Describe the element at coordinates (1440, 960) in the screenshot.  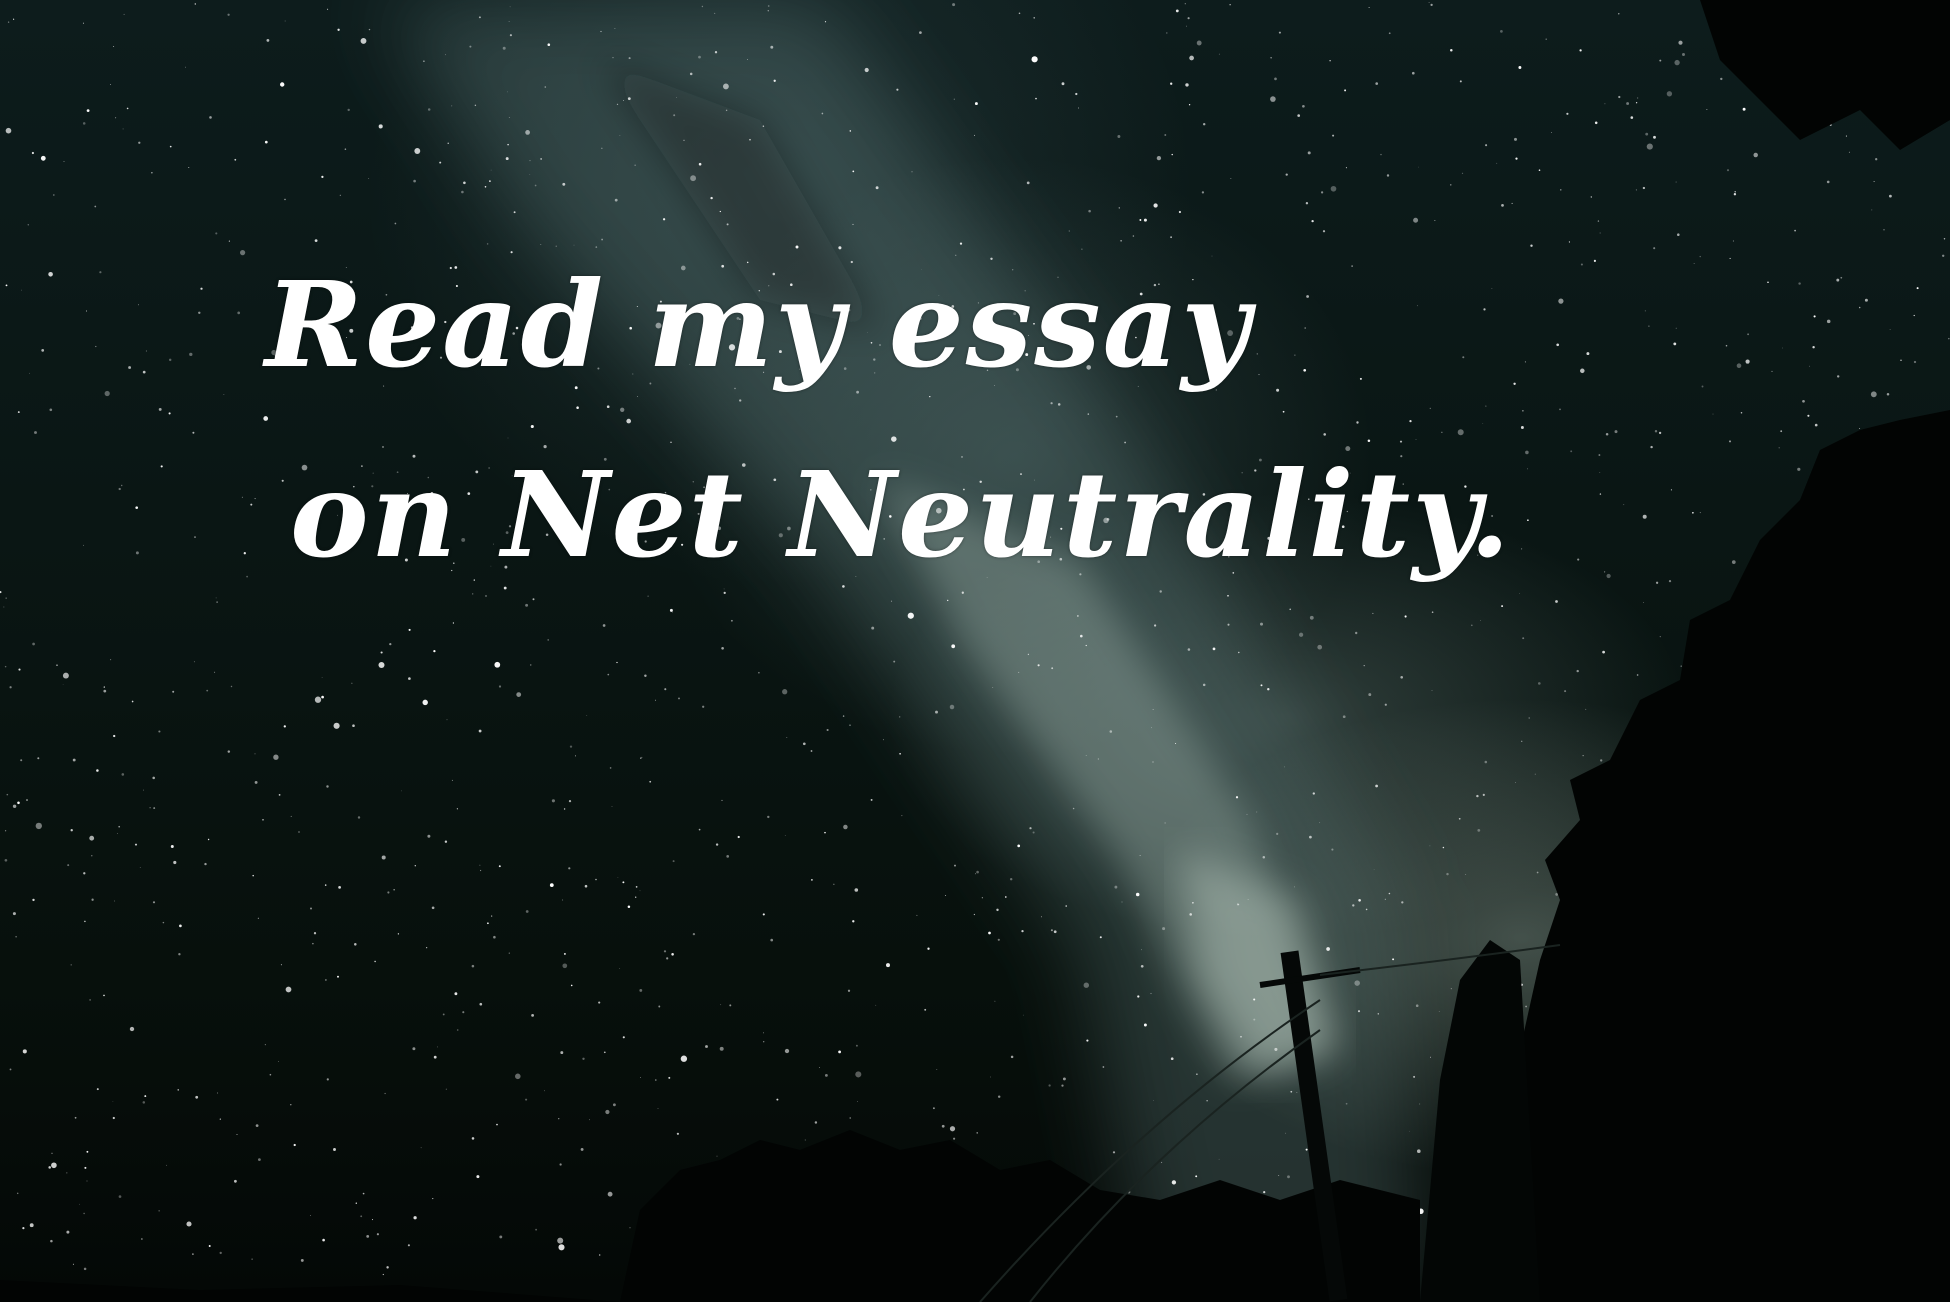
I see `power-line` at that location.